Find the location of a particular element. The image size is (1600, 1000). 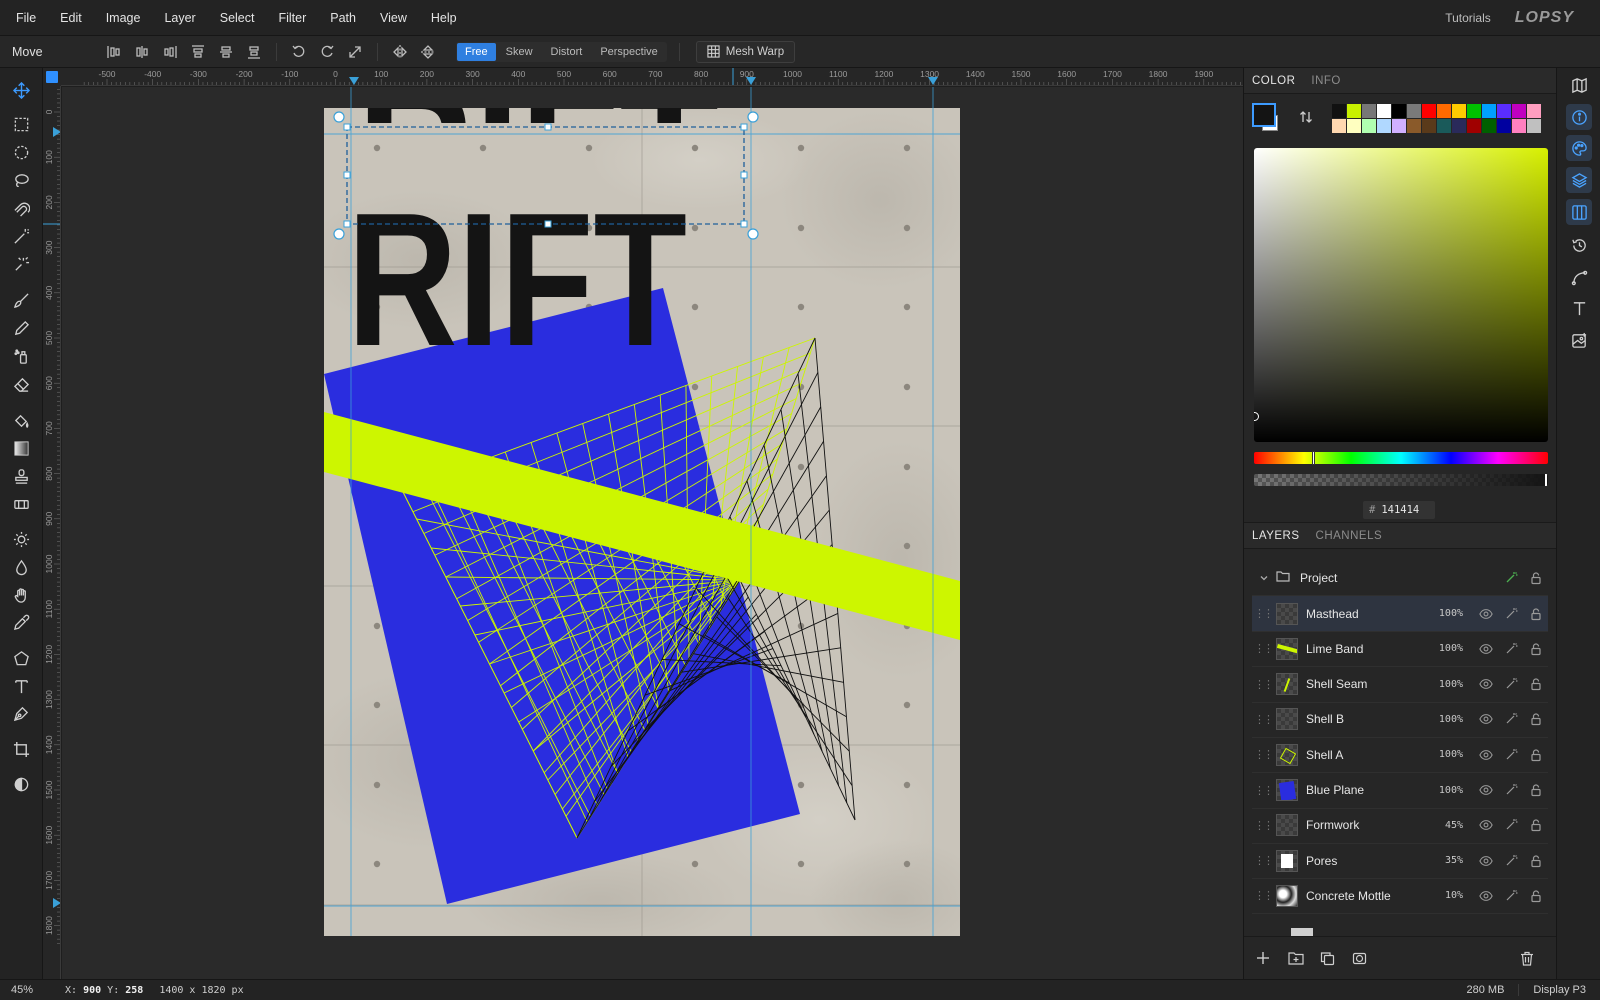

stamp-tool is located at coordinates (21, 476).